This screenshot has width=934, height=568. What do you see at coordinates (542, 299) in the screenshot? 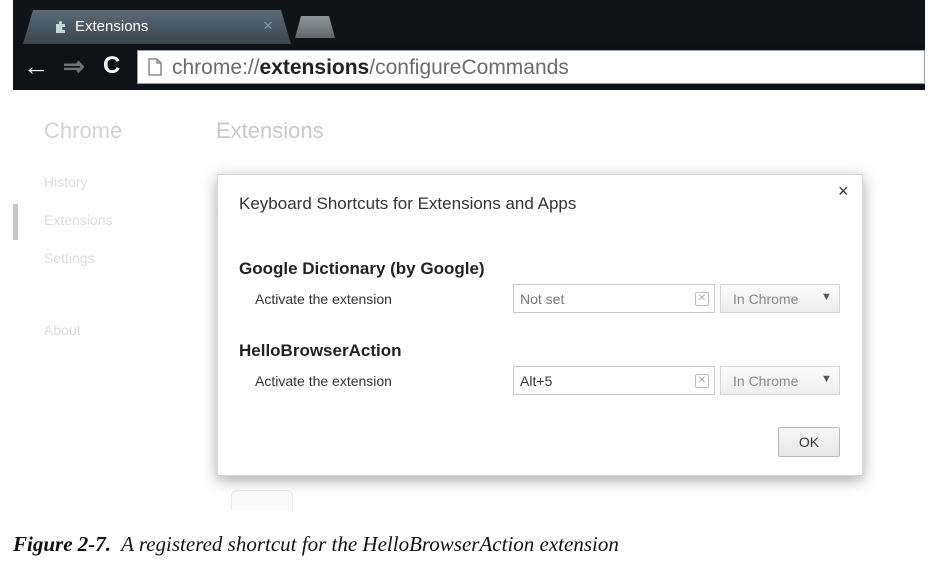
I see `shortcut-value: Not set` at bounding box center [542, 299].